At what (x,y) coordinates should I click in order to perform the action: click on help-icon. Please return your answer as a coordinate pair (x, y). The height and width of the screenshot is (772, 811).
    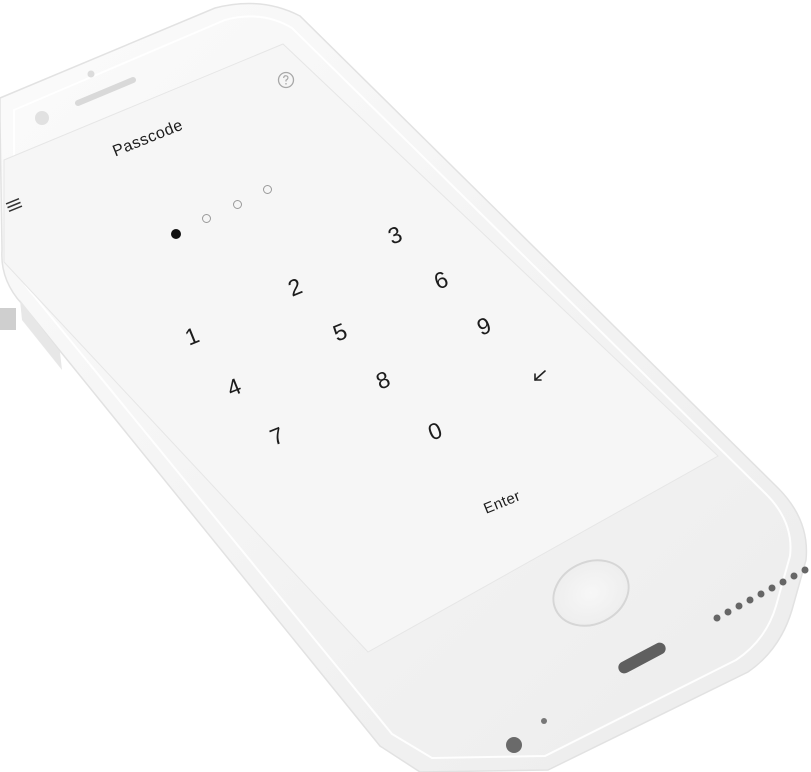
    Looking at the image, I should click on (286, 80).